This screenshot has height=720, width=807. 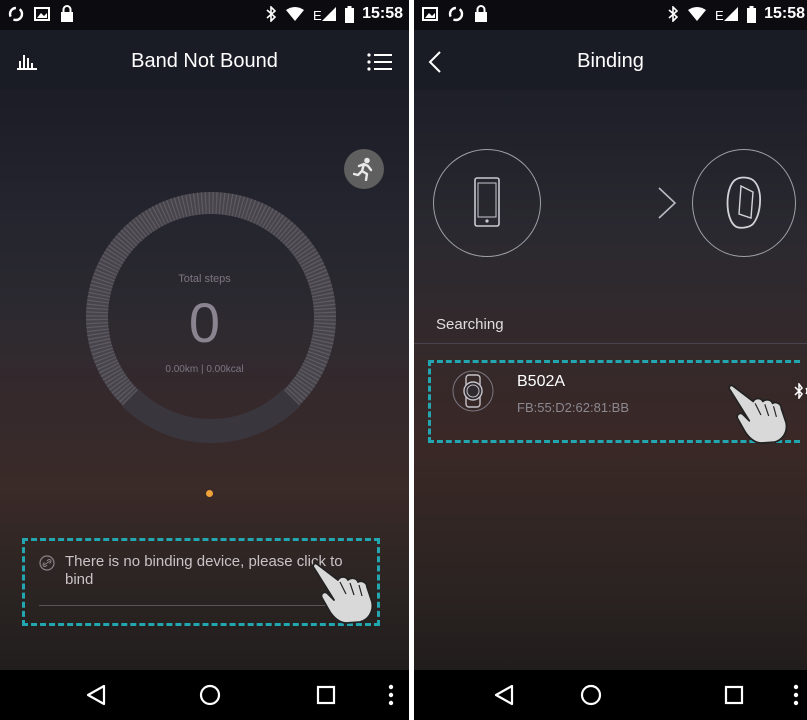 I want to click on app-bar: Binding, so click(x=610, y=60).